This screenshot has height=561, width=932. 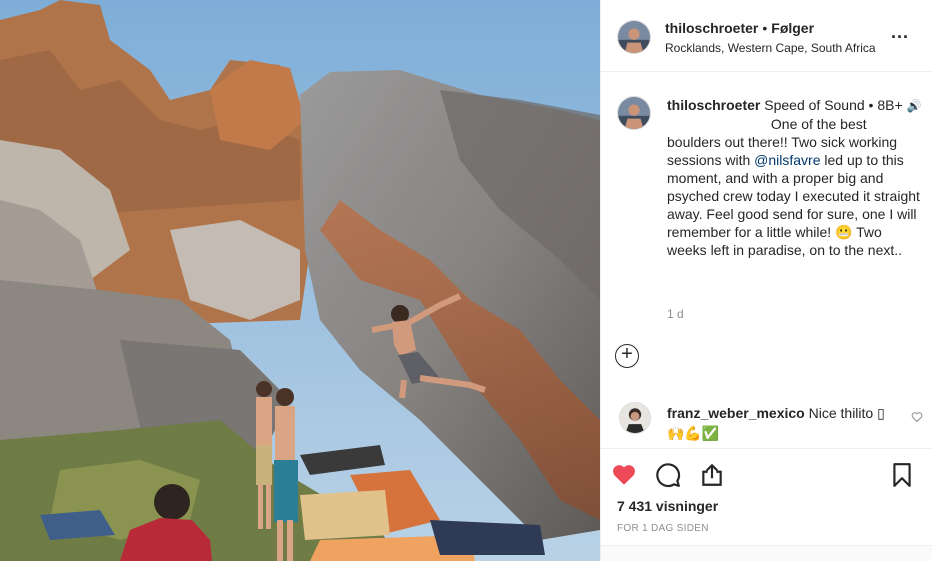 I want to click on mention-link: @nilsfavre, so click(x=787, y=160).